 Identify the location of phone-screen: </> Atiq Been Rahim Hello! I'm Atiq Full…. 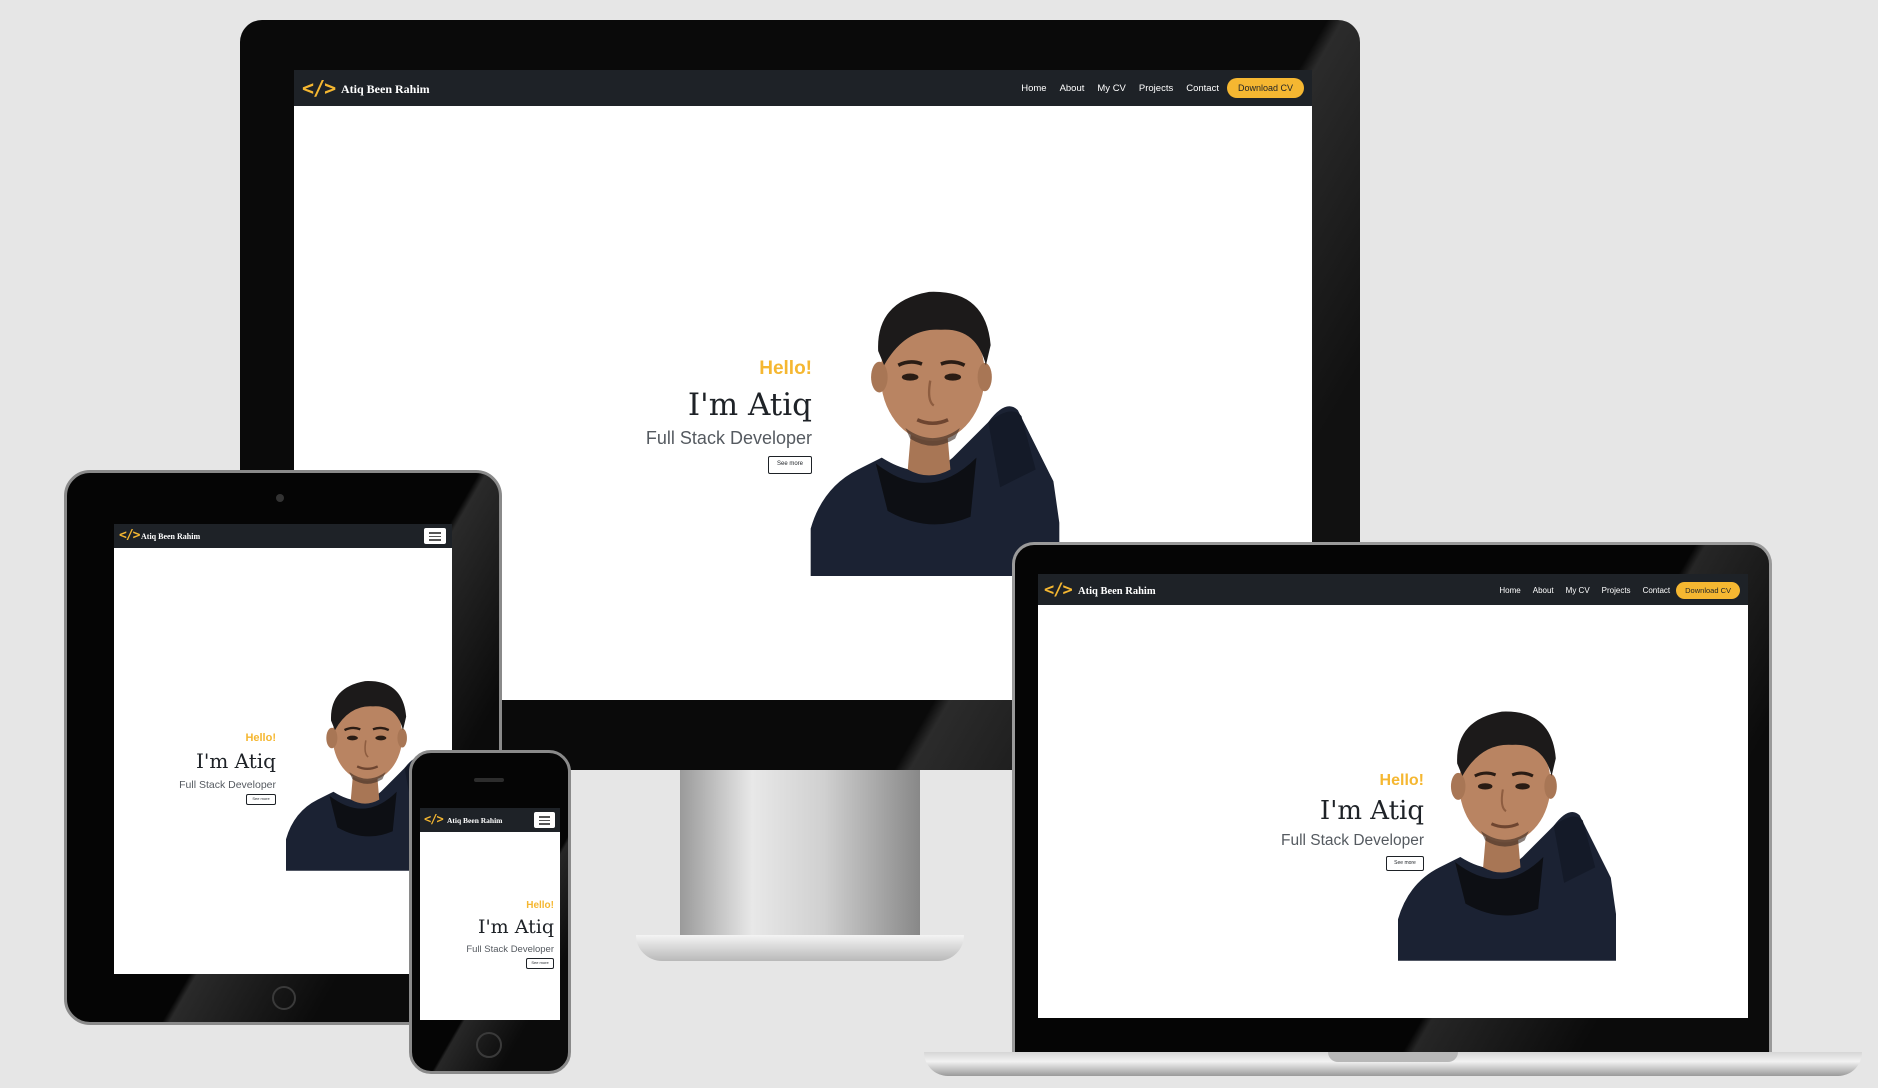
(490, 914).